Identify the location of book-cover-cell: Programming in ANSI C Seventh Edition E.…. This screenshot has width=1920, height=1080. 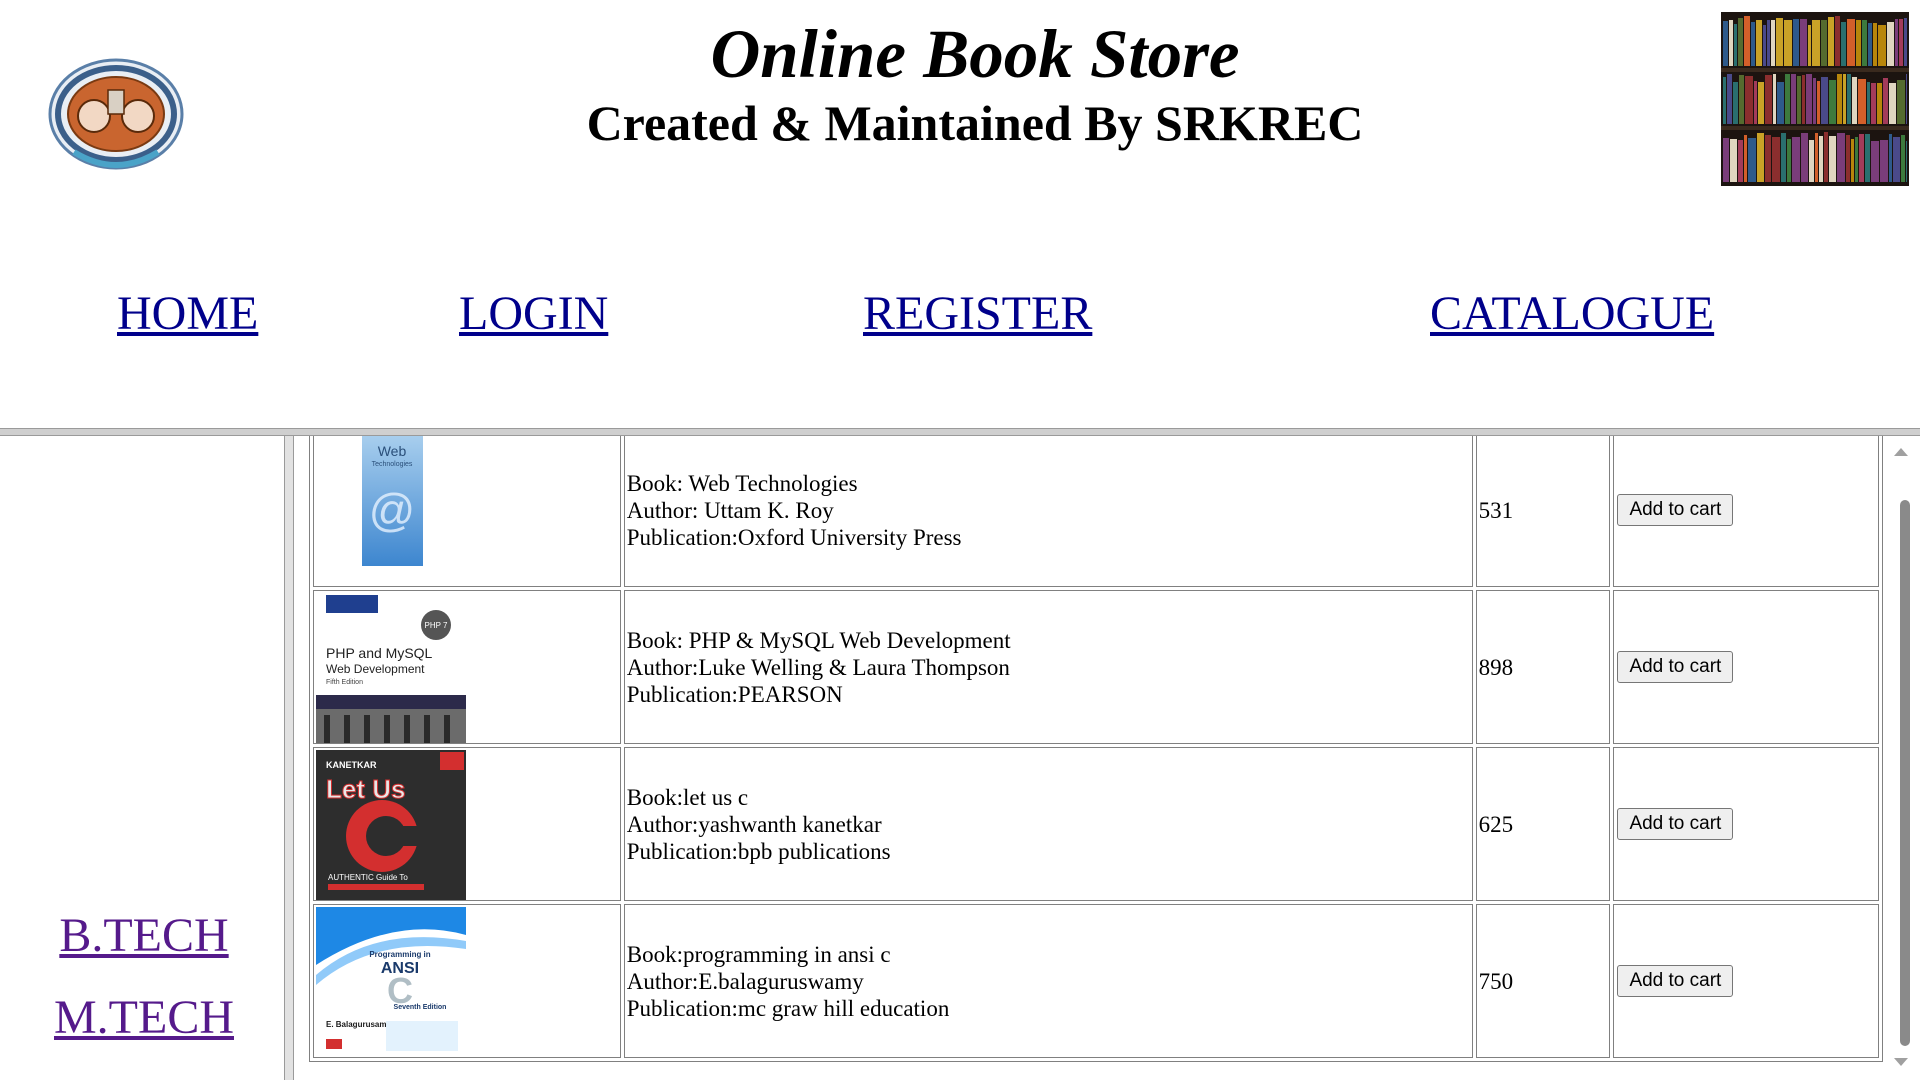
(467, 981).